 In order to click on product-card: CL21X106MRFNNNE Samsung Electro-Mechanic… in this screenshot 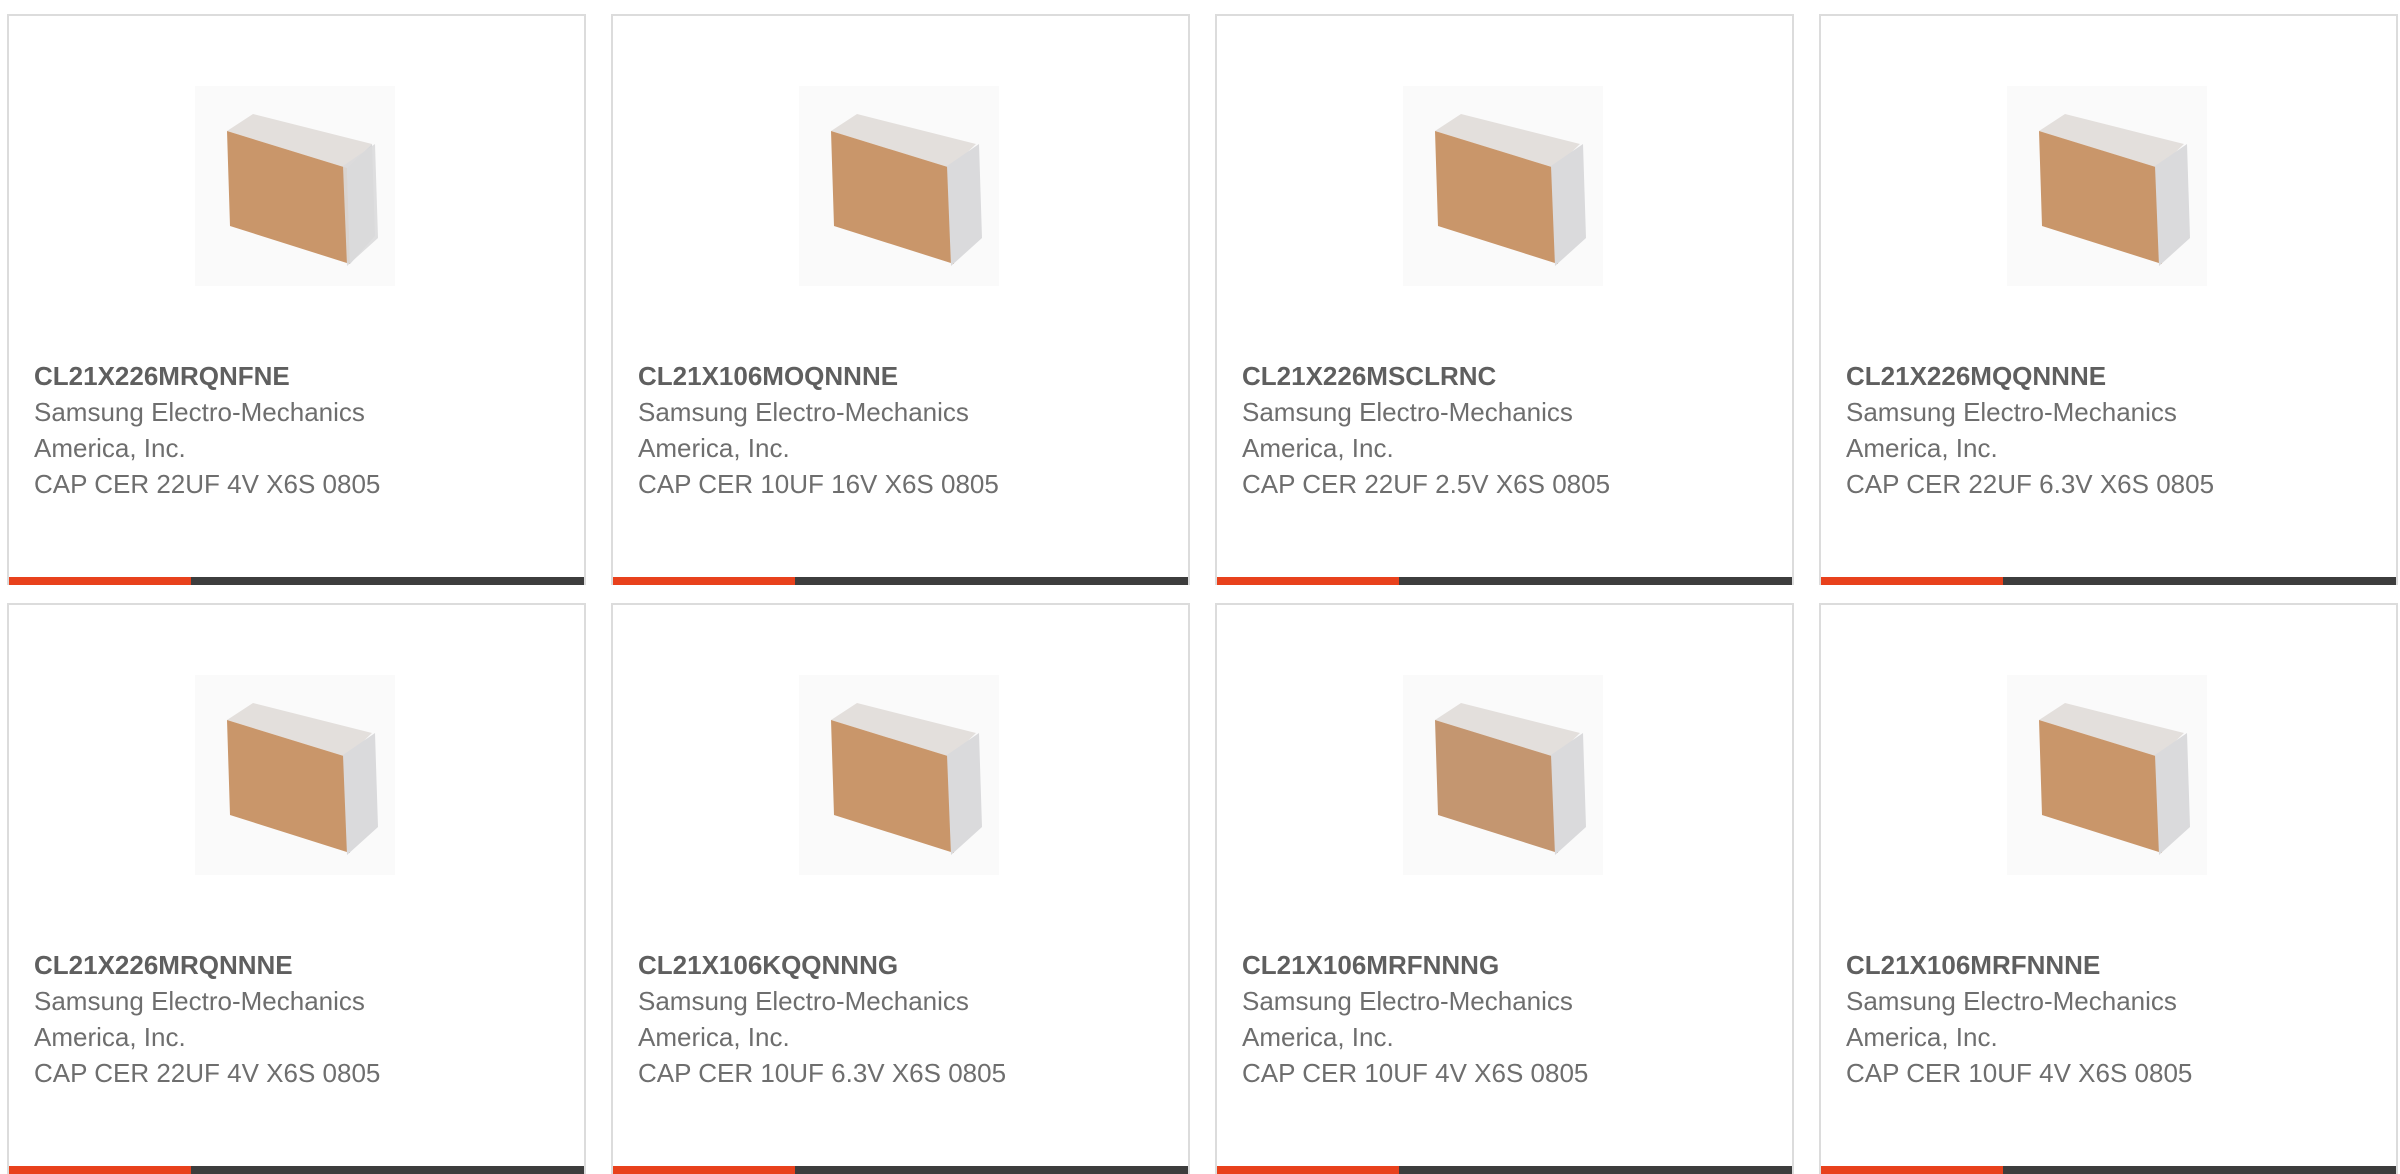, I will do `click(2108, 888)`.